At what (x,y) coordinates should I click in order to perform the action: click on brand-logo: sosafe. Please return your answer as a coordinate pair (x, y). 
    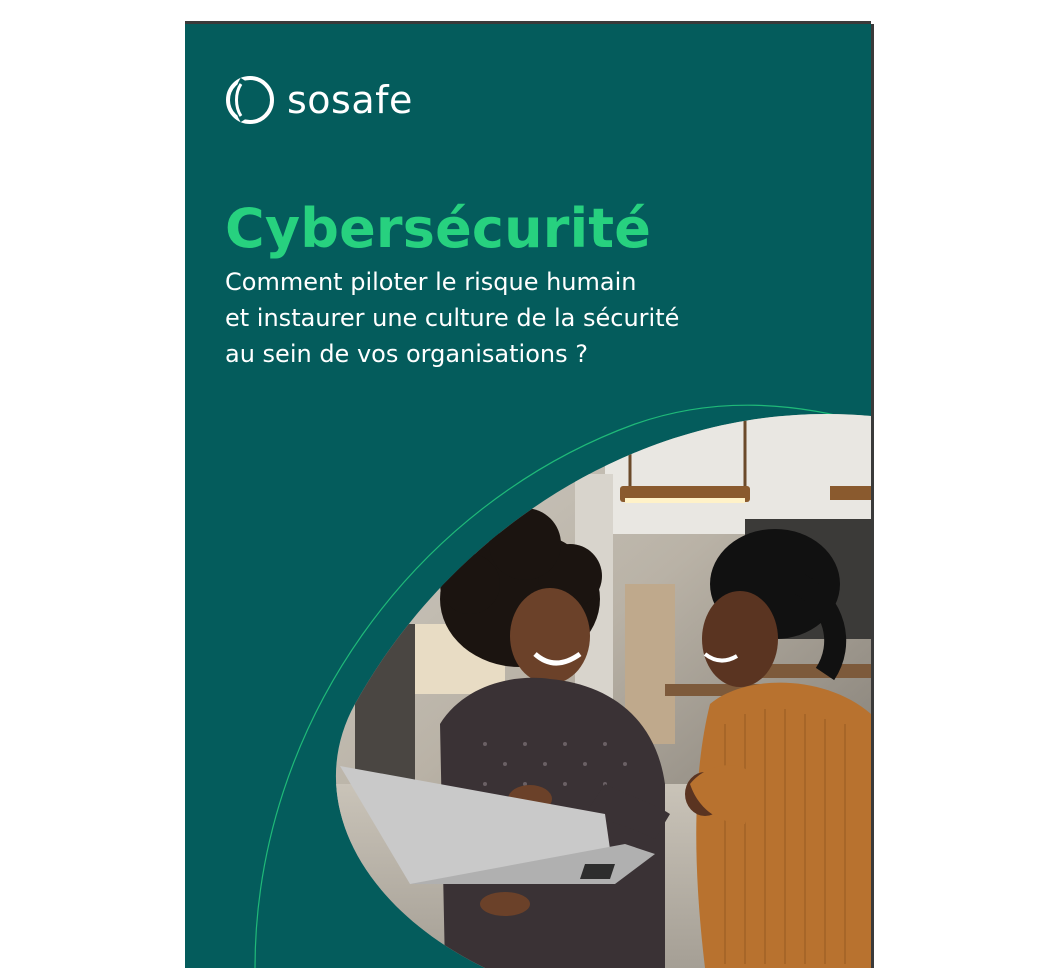
    Looking at the image, I should click on (319, 100).